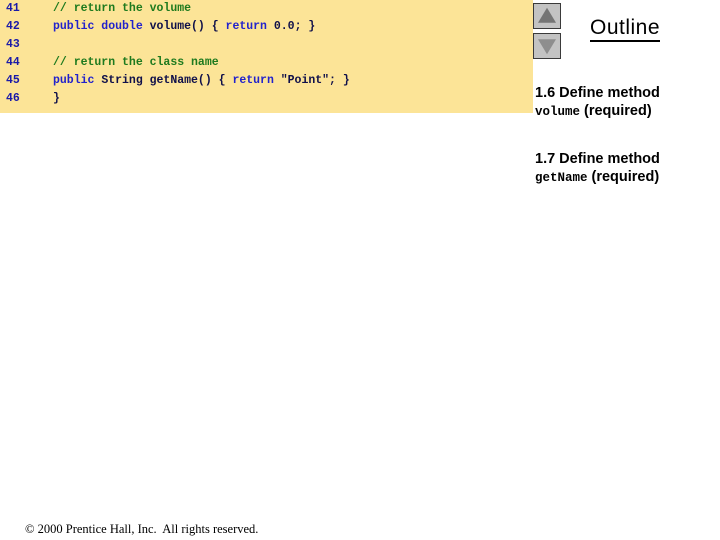  Describe the element at coordinates (266, 63) in the screenshot. I see `code-line: 44 // return the class name` at that location.